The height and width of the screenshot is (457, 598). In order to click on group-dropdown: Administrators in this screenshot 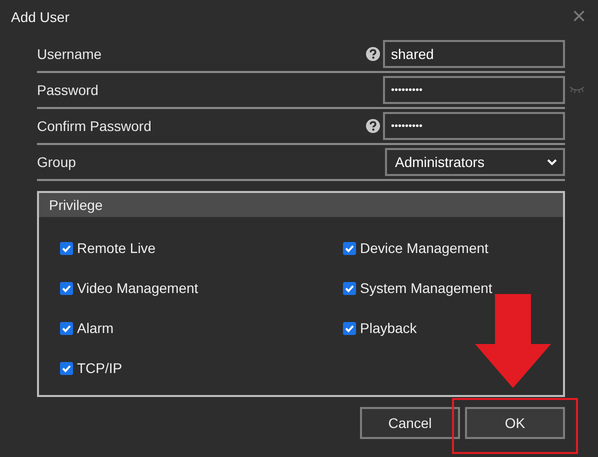, I will do `click(475, 162)`.